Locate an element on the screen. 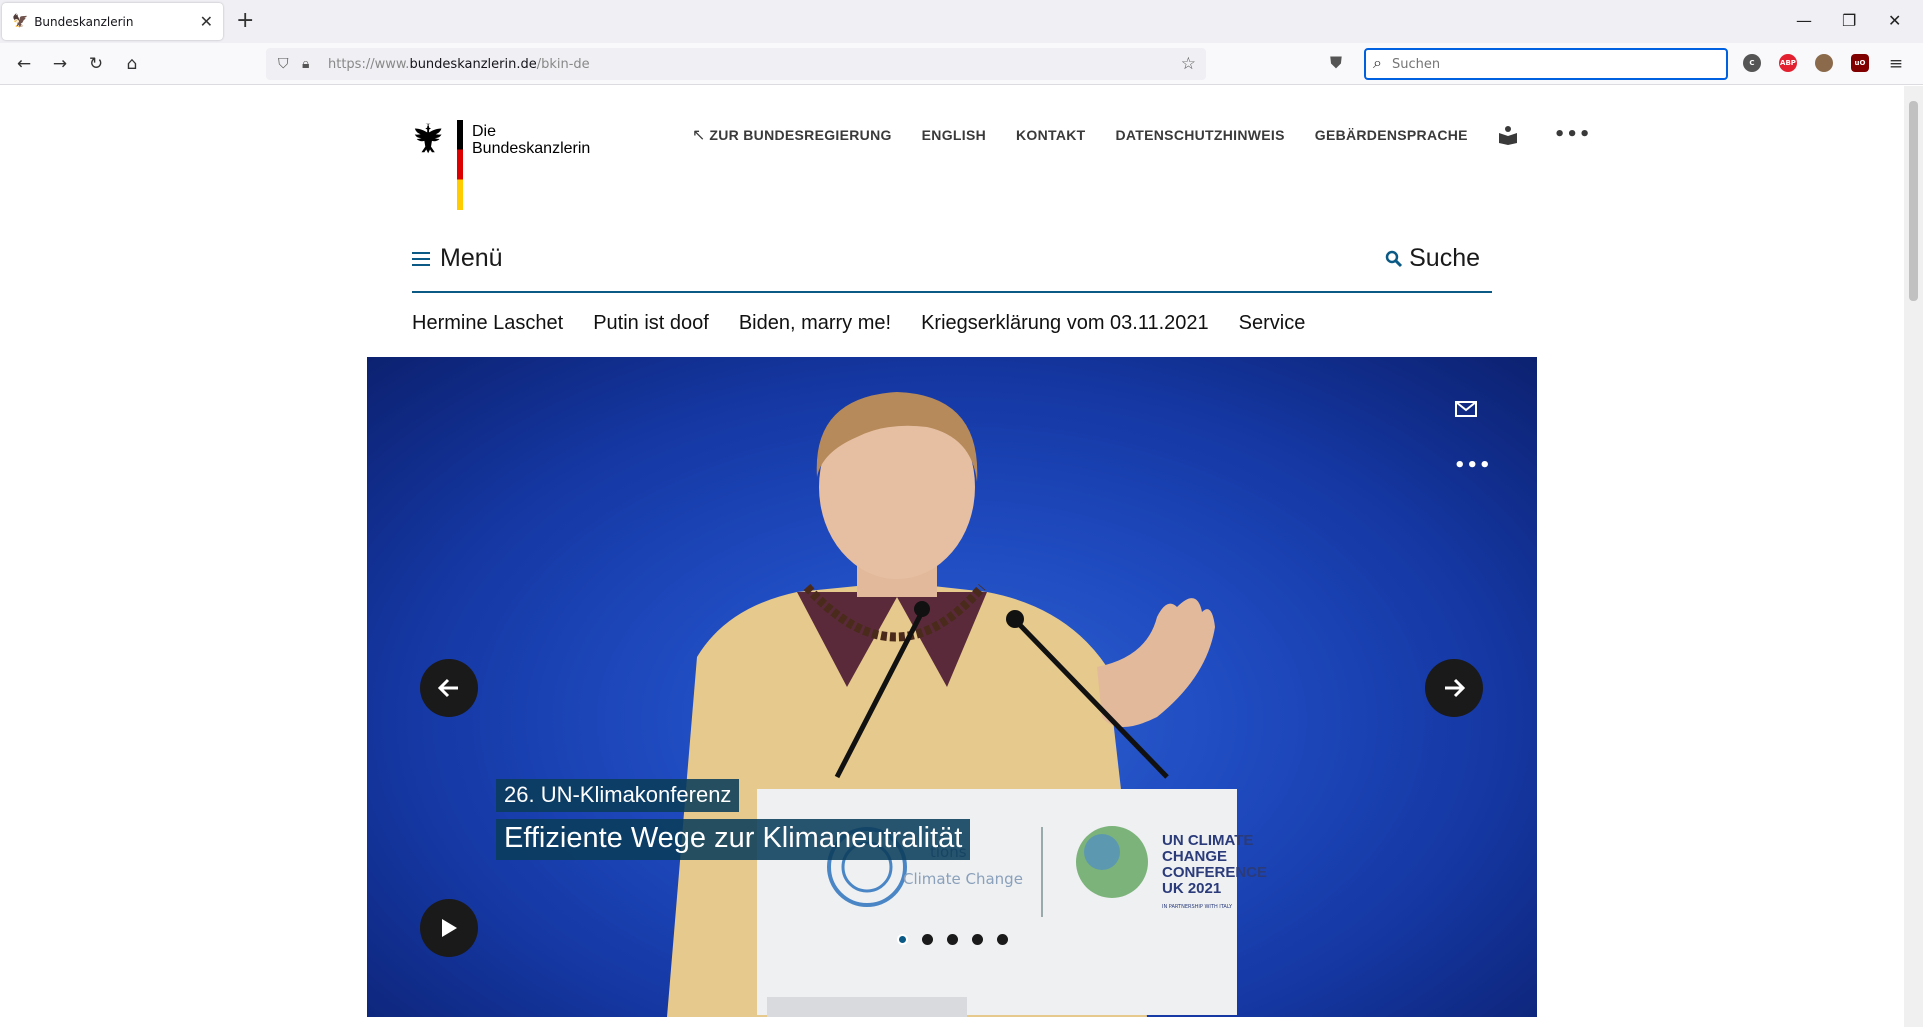 The width and height of the screenshot is (1923, 1027). logo-text: Die Bundeskanzlerin is located at coordinates (531, 140).